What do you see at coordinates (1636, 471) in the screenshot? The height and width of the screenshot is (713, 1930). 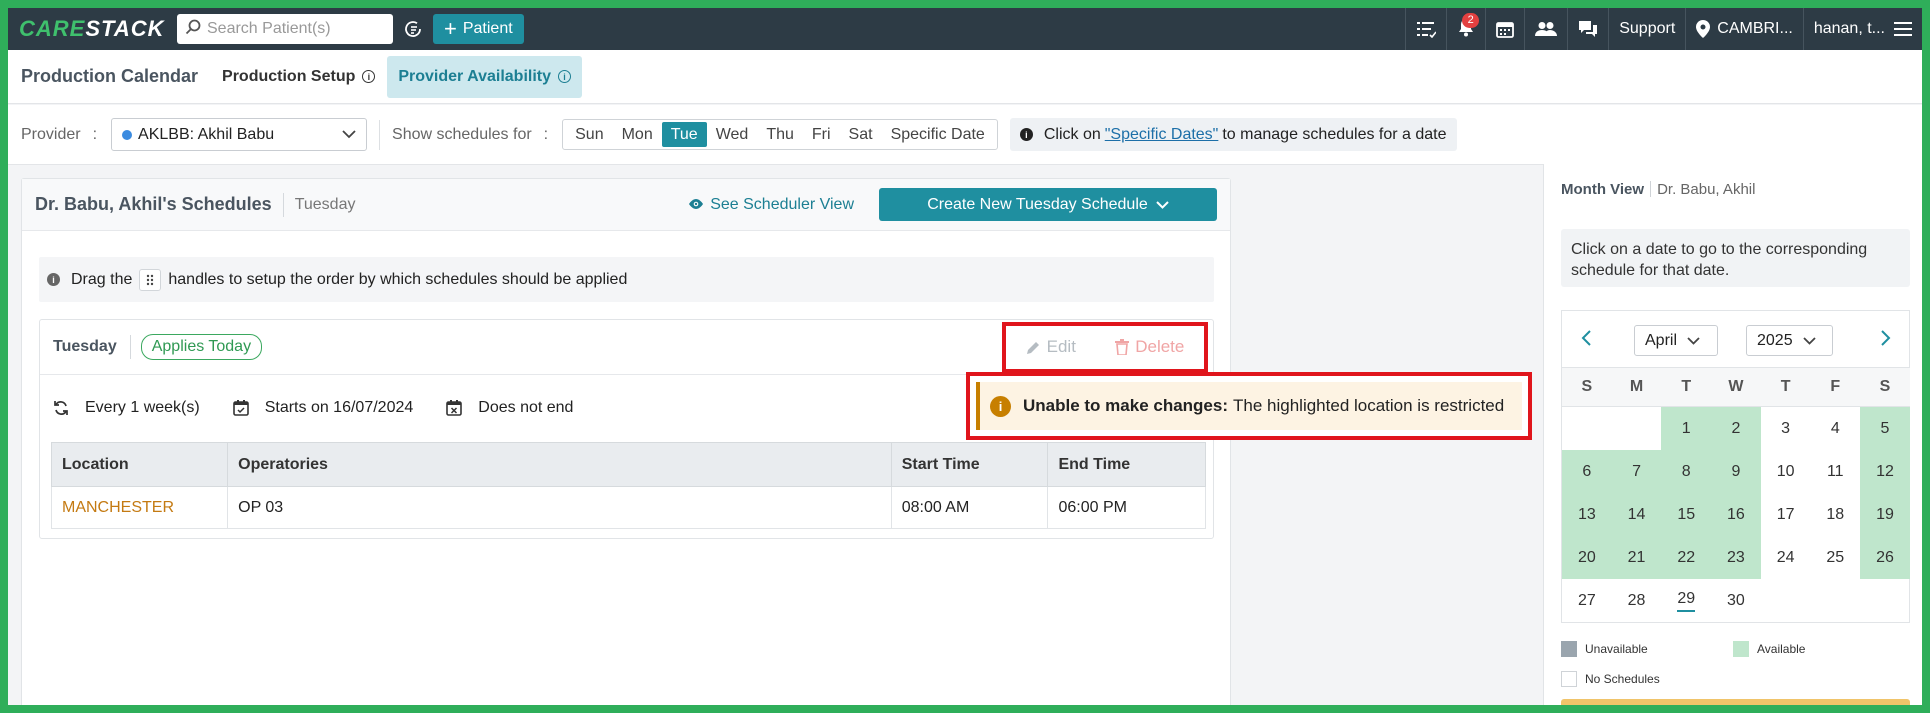 I see `calendar-day: 7` at bounding box center [1636, 471].